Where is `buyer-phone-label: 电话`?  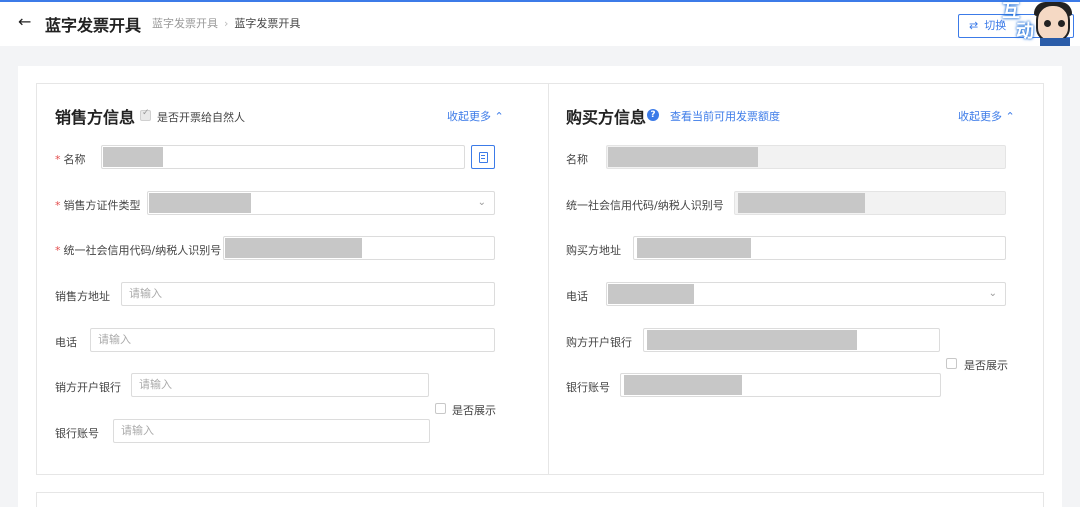 buyer-phone-label: 电话 is located at coordinates (577, 296).